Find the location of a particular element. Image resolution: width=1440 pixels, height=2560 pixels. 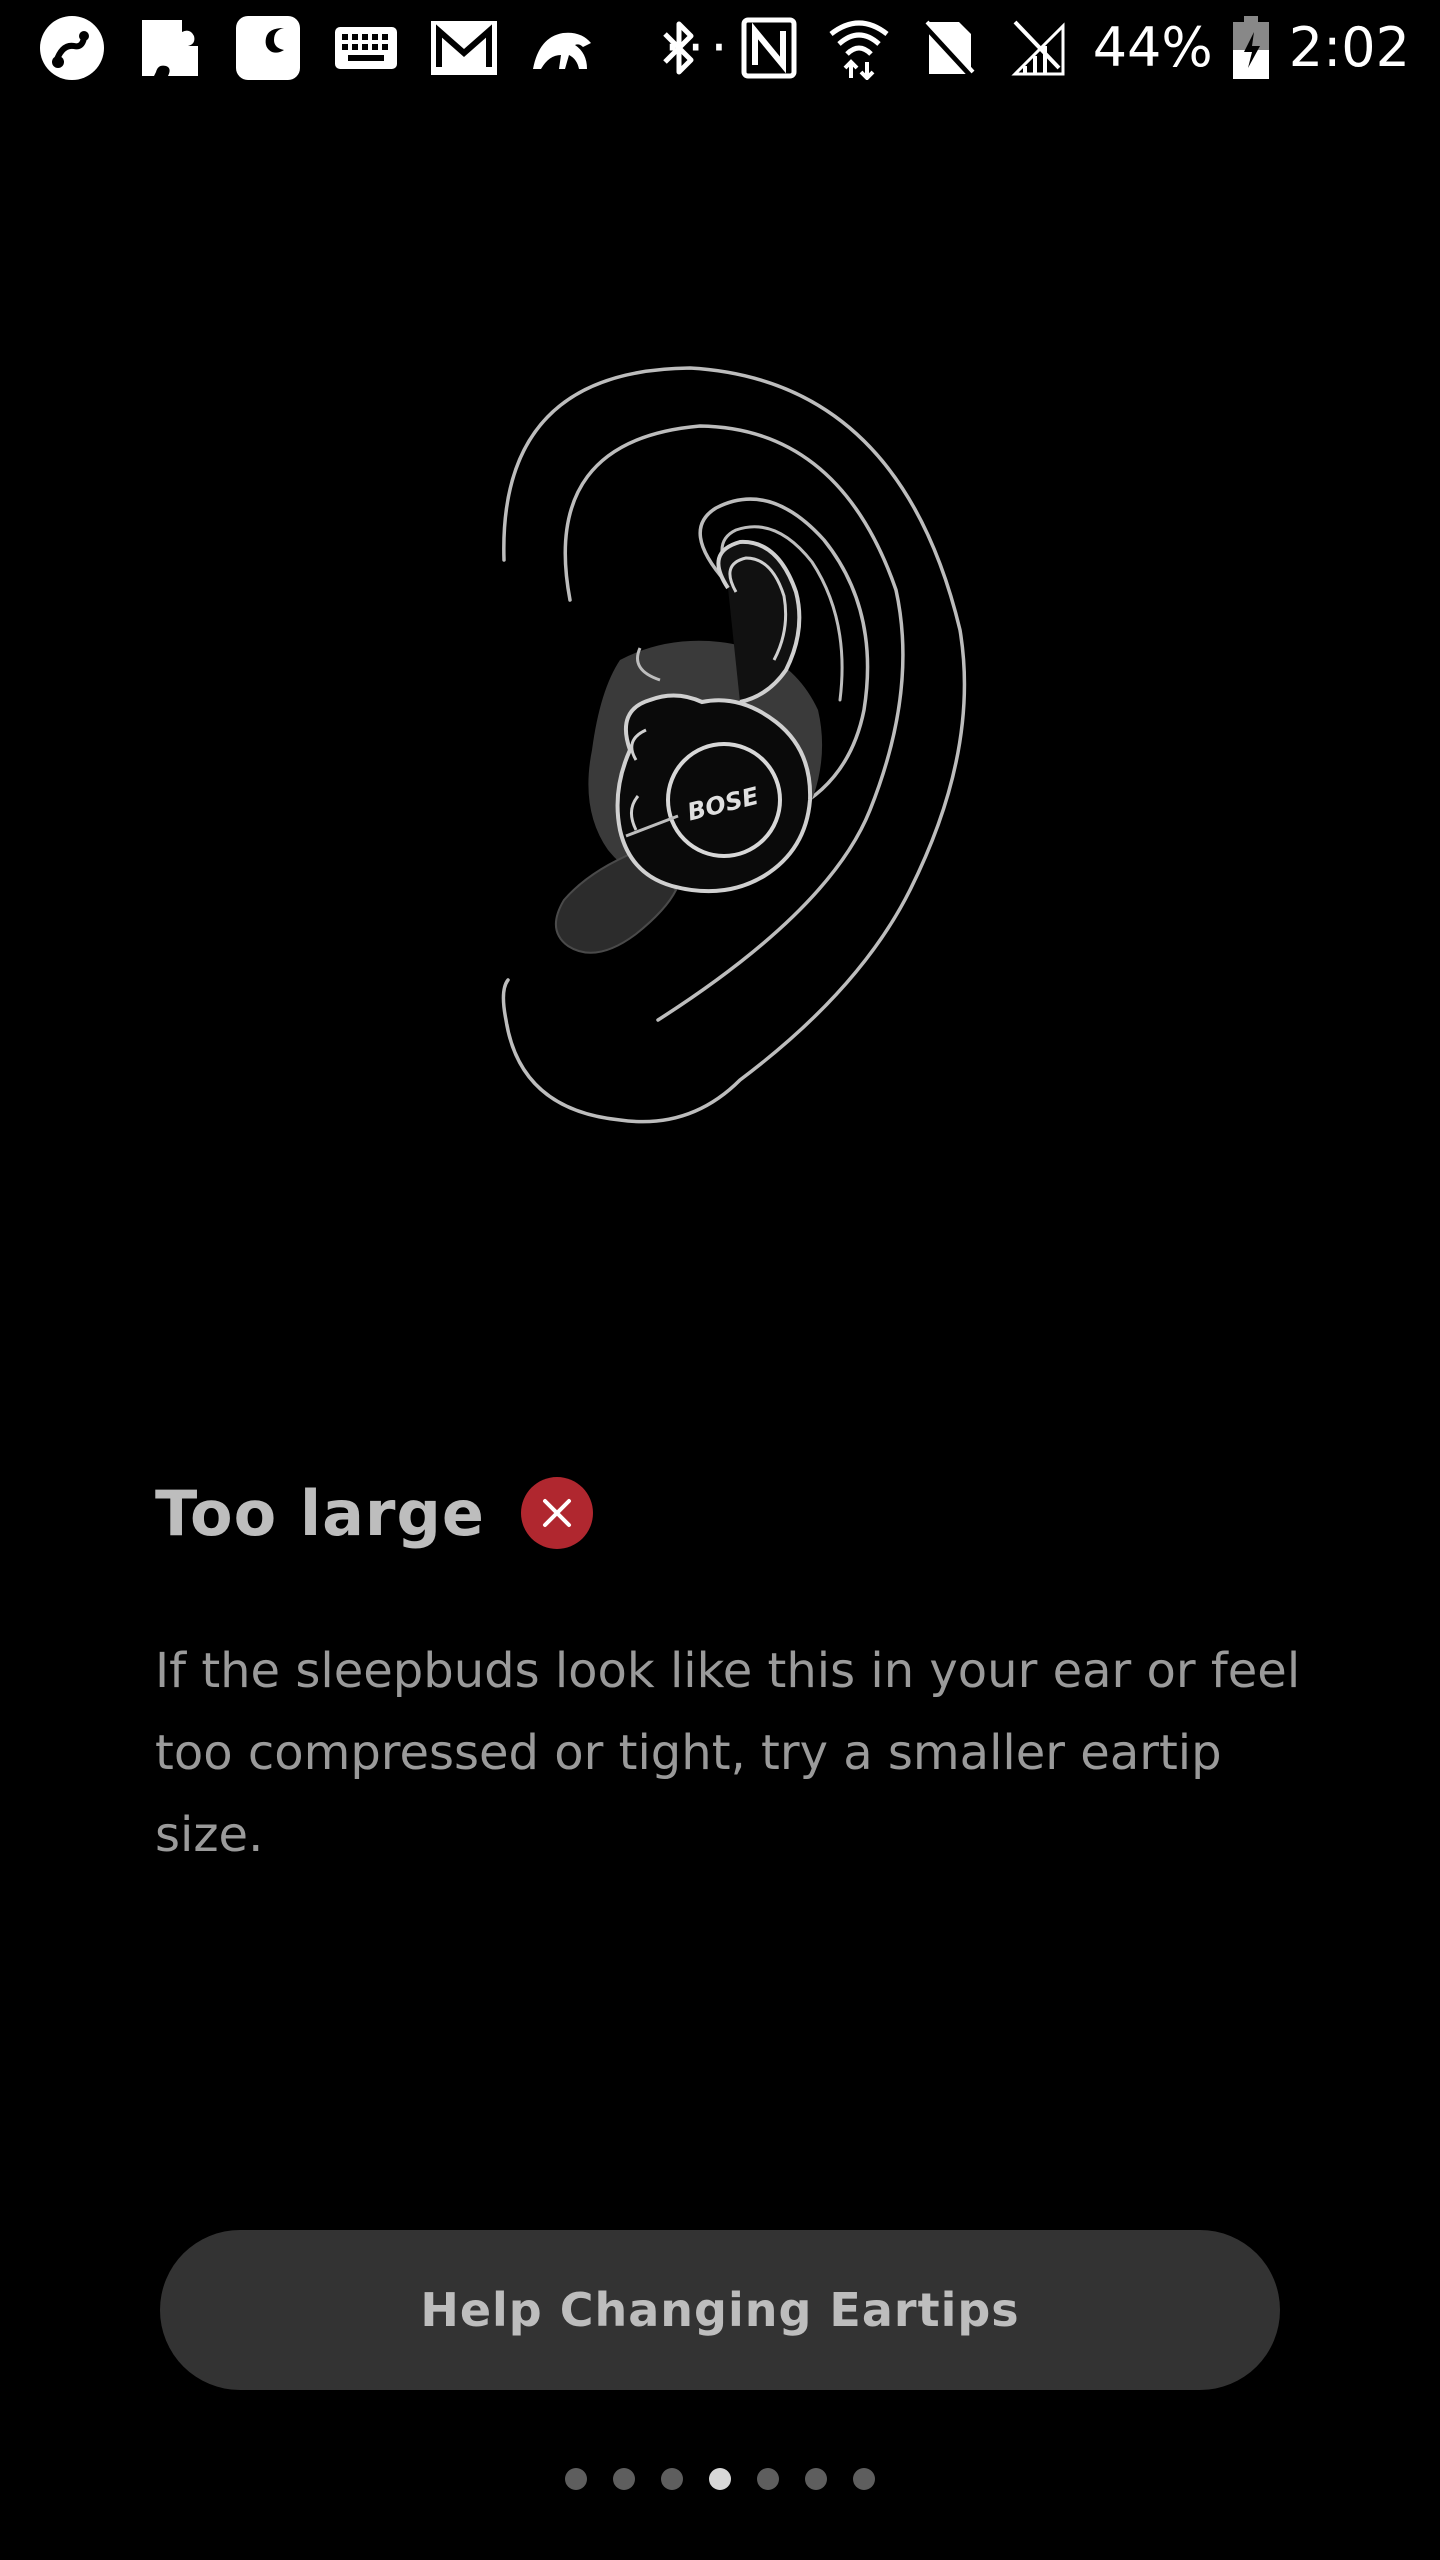

no-sim-icon is located at coordinates (949, 48).